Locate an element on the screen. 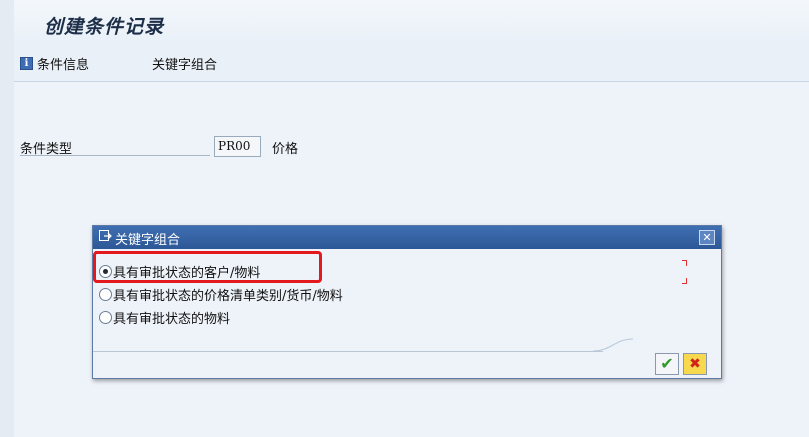  radio-option-pricelist-currency-material: 具有审批状态的价格清单类别/货币/物料 is located at coordinates (221, 294).